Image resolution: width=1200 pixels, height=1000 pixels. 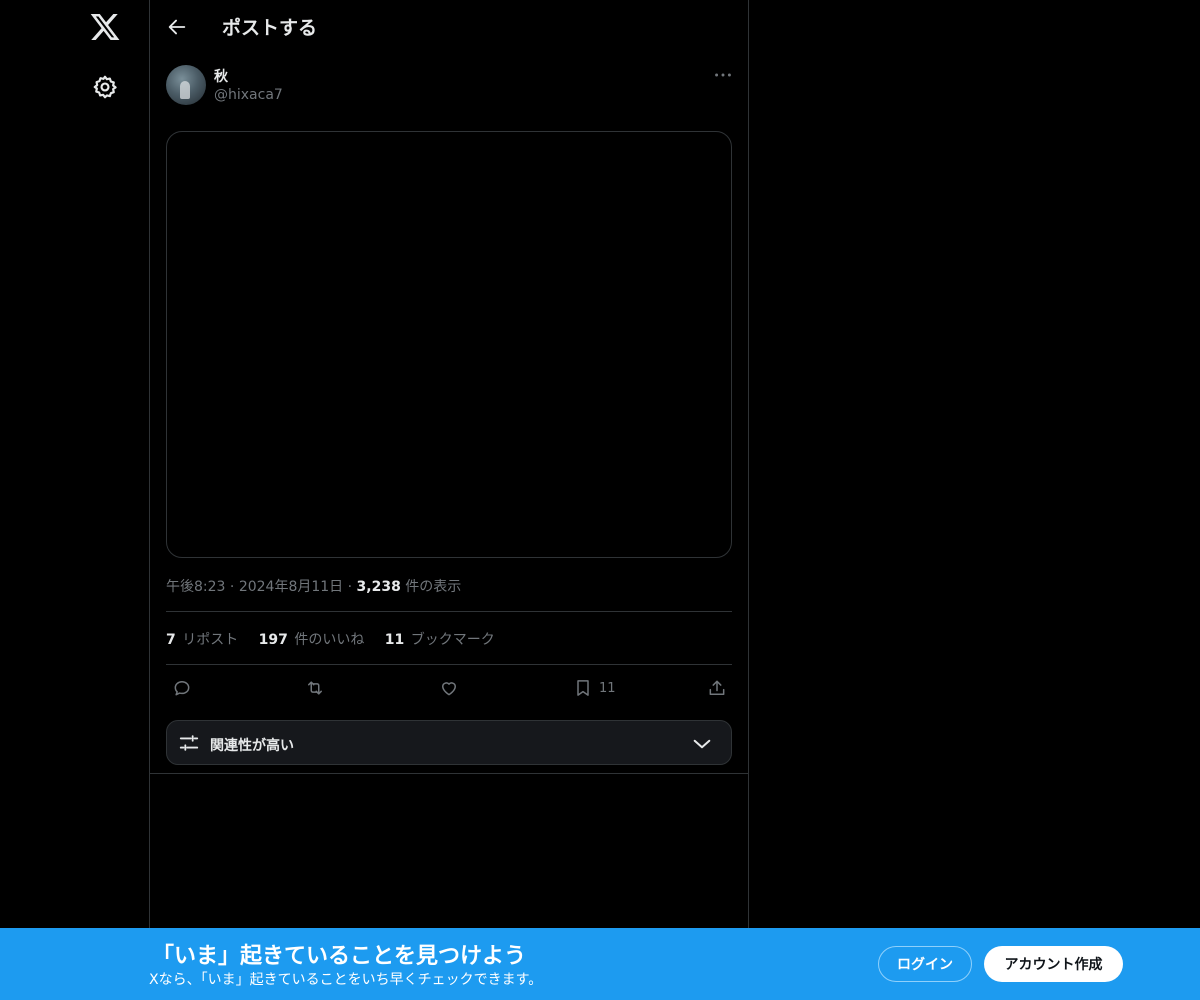 I want to click on left-nav, so click(x=74, y=464).